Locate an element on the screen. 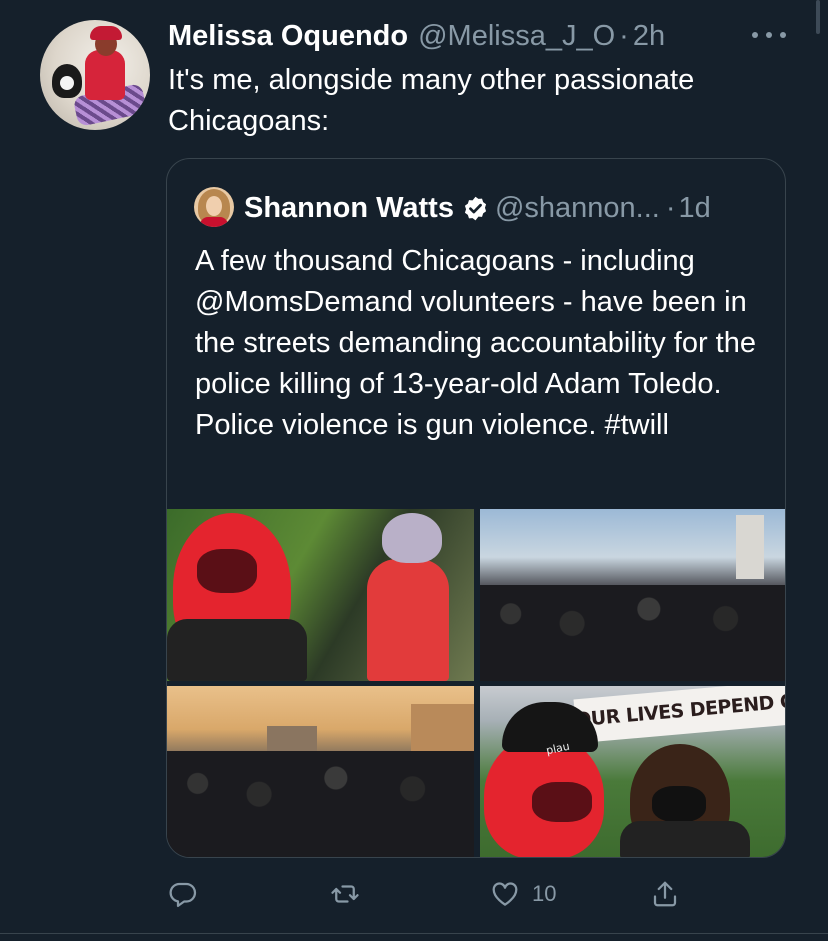 Image resolution: width=828 pixels, height=941 pixels. more-options-icon is located at coordinates (769, 35).